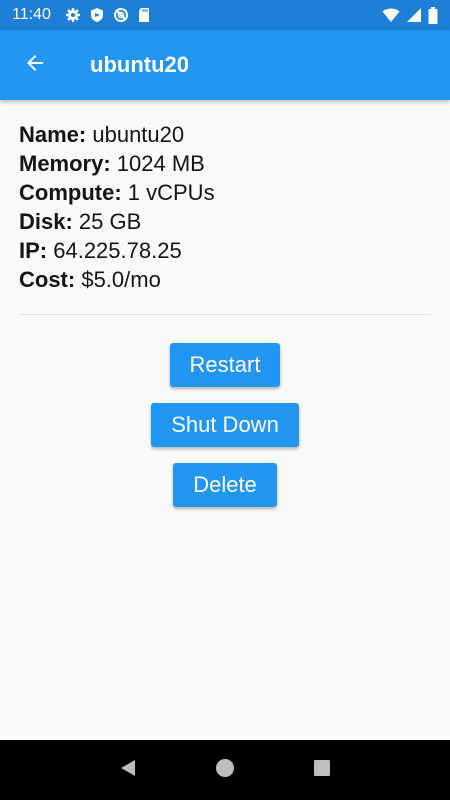  I want to click on app-bar: ubuntu20, so click(225, 65).